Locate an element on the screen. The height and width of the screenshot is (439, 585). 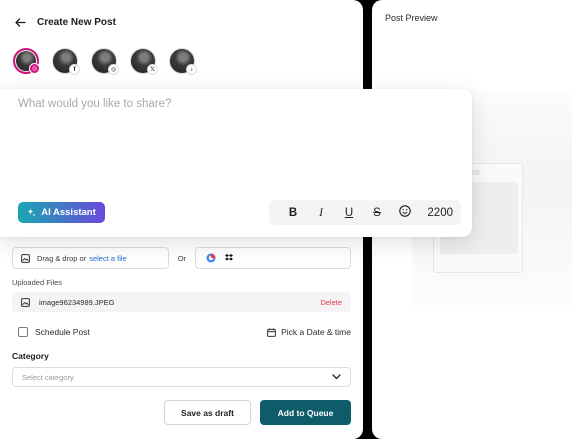
ai-assistant-label: AI Assistant is located at coordinates (68, 212).